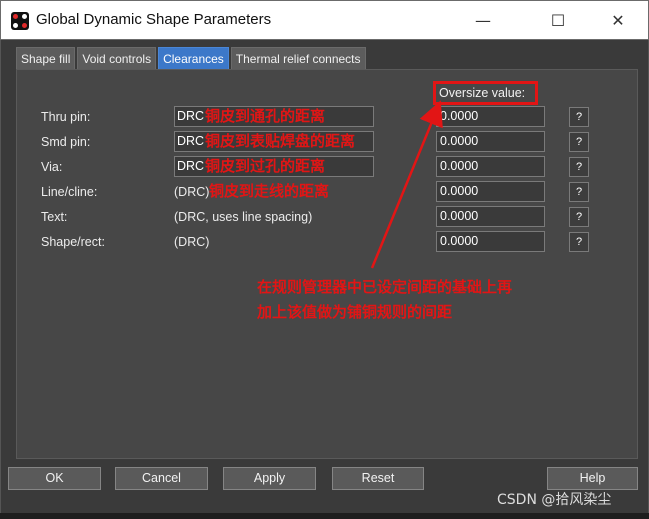 The width and height of the screenshot is (649, 519). Describe the element at coordinates (265, 166) in the screenshot. I see `annotation-via: 铜皮到过孔的距离` at that location.